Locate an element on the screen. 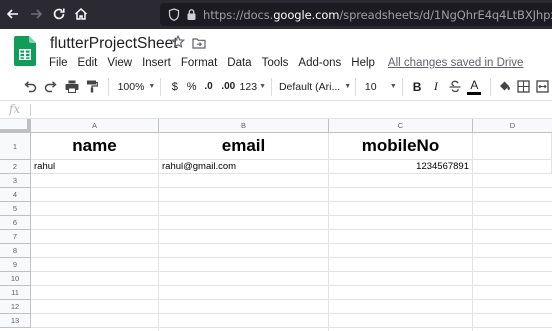 The height and width of the screenshot is (331, 552). row-header-10: 10 is located at coordinates (15, 279).